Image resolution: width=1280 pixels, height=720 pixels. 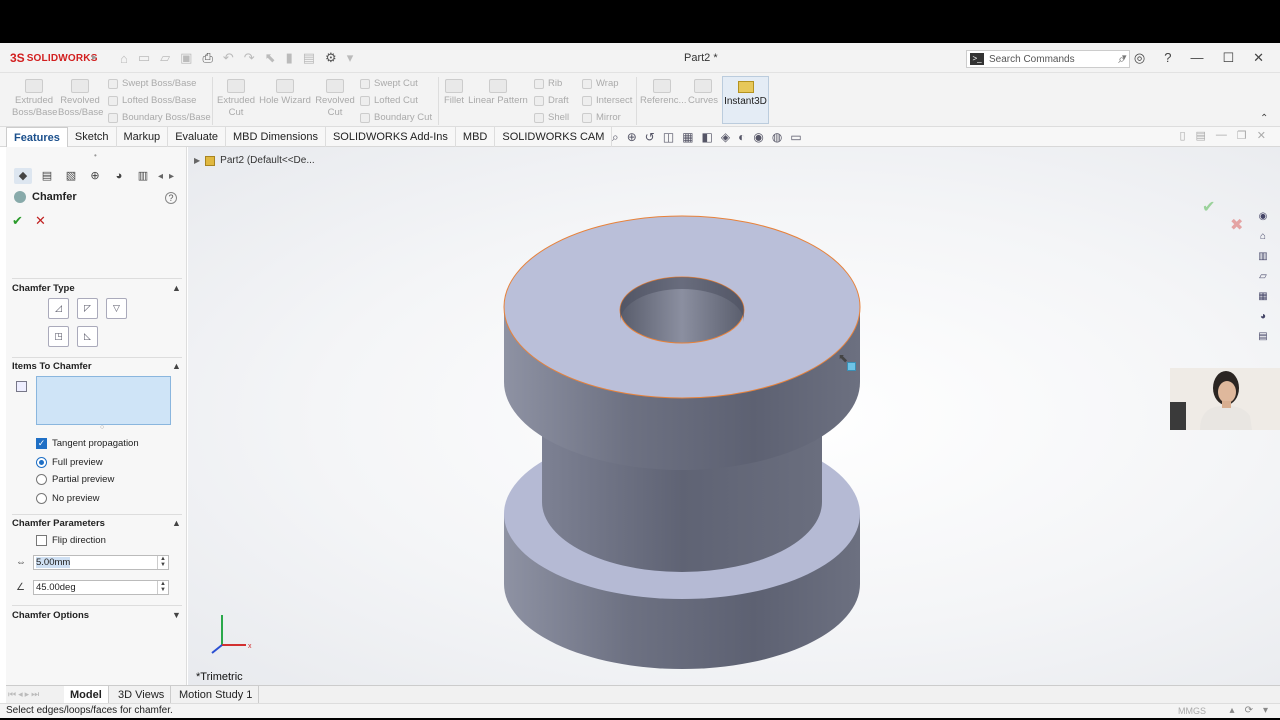 I want to click on tab-motion-study-1: Motion Study 1, so click(x=216, y=695).